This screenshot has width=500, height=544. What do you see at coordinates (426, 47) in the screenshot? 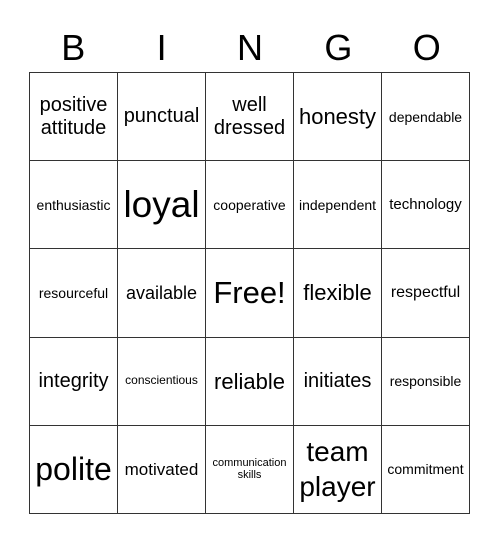
I see `header-letter-o: O` at bounding box center [426, 47].